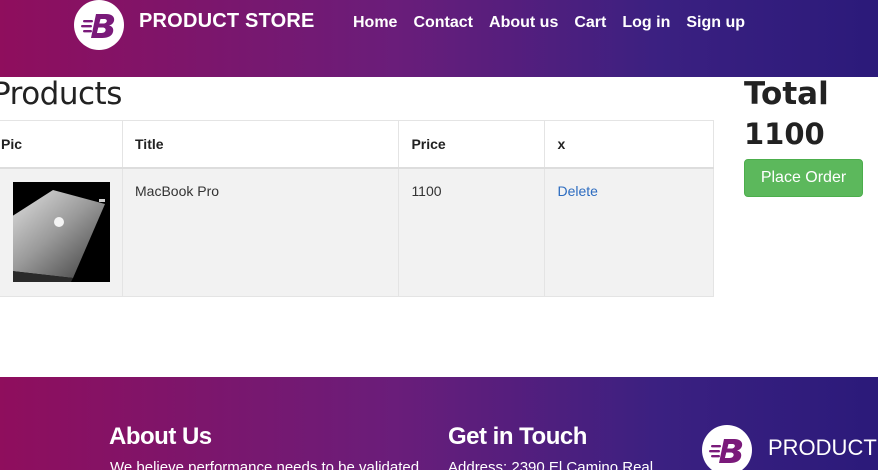 Image resolution: width=878 pixels, height=470 pixels. What do you see at coordinates (61, 144) in the screenshot?
I see `column-header-pic: Pic` at bounding box center [61, 144].